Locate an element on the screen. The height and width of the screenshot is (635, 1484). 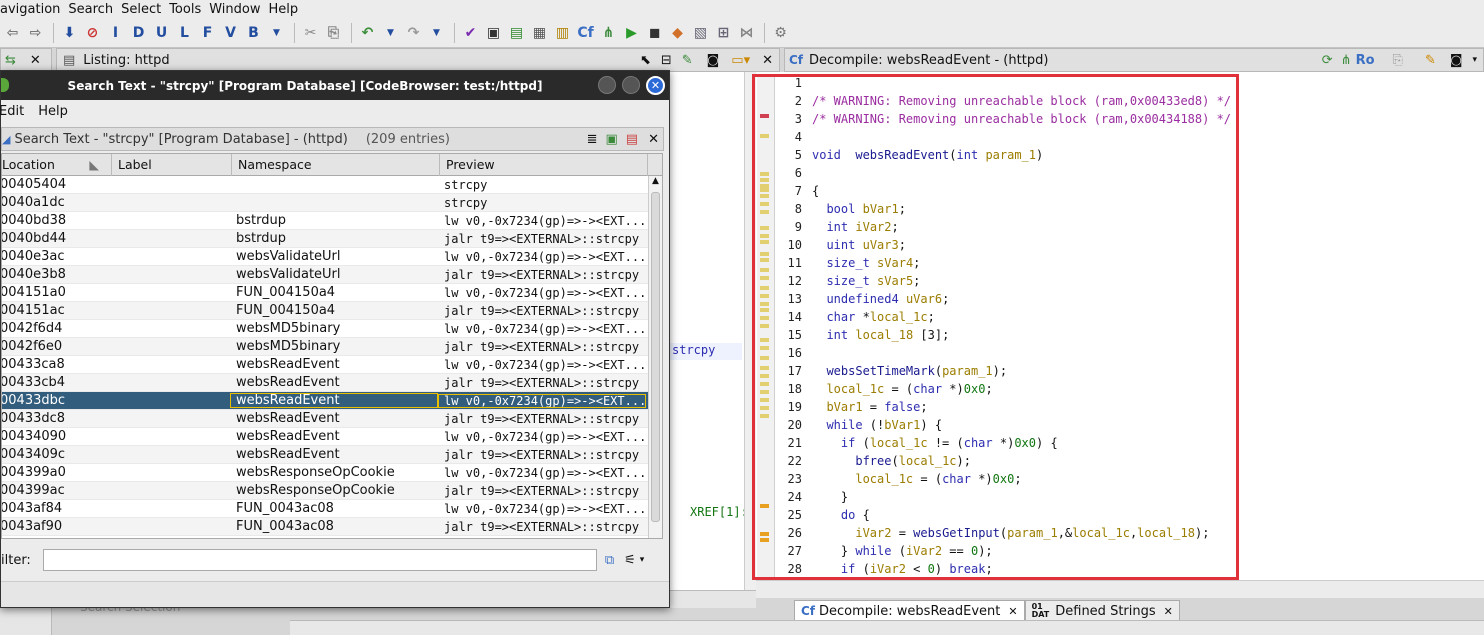
scroll-thumb is located at coordinates (655, 357).